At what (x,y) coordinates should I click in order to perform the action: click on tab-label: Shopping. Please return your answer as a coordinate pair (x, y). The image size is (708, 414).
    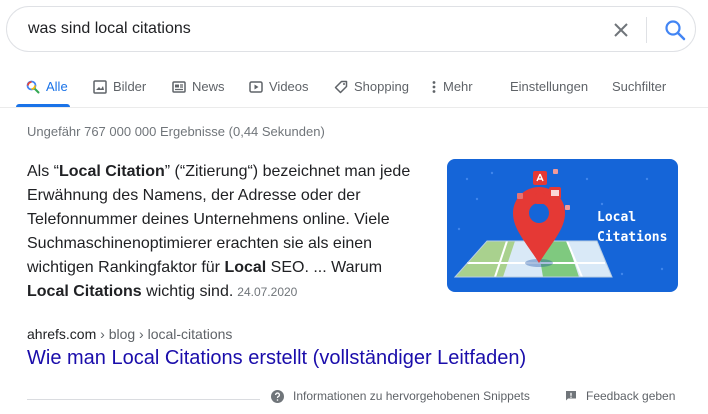
    Looking at the image, I should click on (381, 86).